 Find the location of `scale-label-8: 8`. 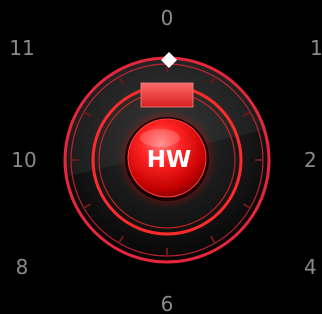

scale-label-8: 8 is located at coordinates (22, 267).